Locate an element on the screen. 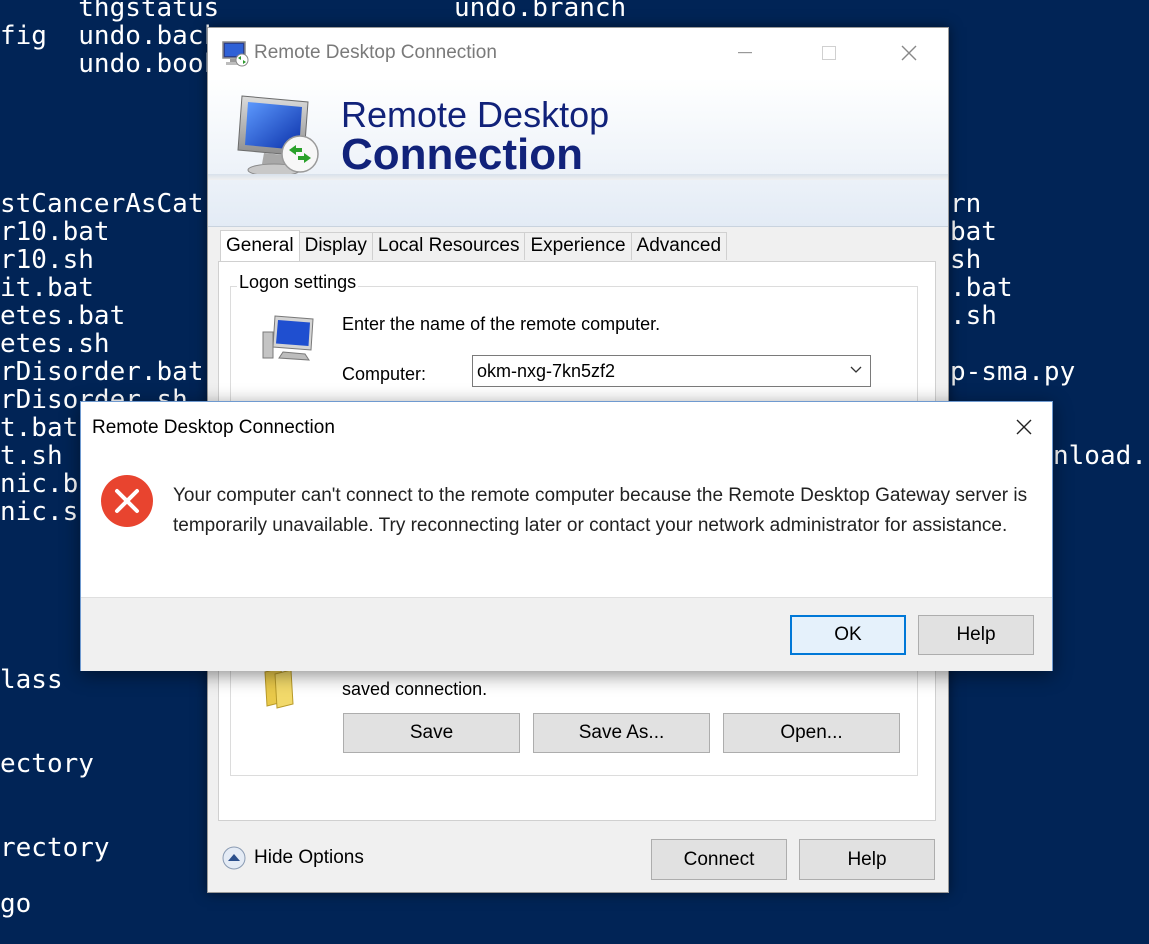 Image resolution: width=1149 pixels, height=944 pixels. close-button is located at coordinates (909, 53).